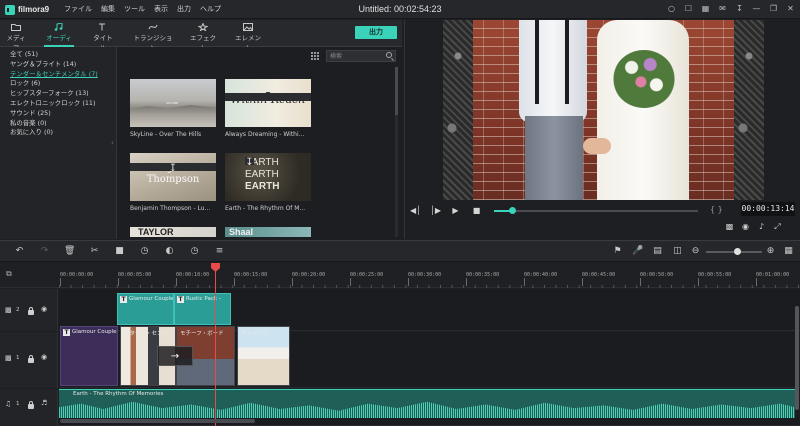 Image resolution: width=800 pixels, height=426 pixels. I want to click on clip-label: Glamour Couple, so click(151, 299).